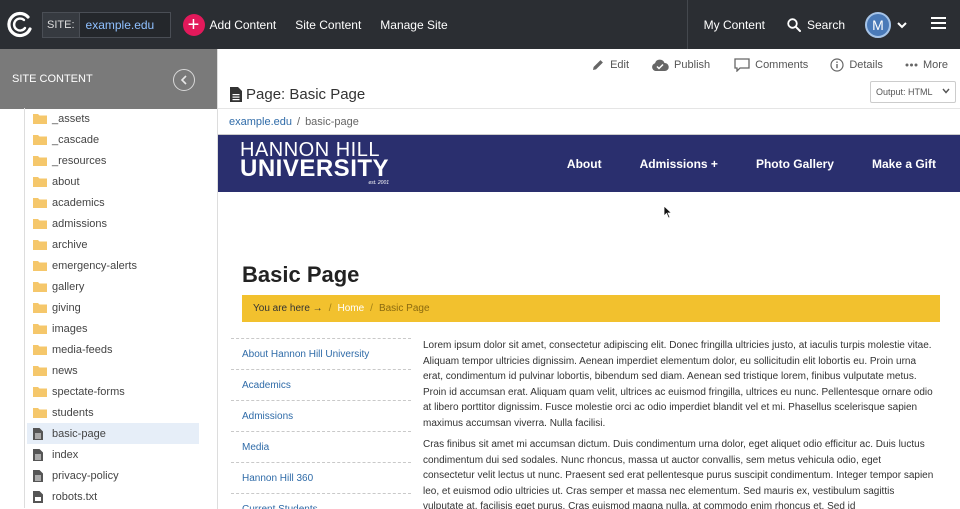 The image size is (960, 509). I want to click on sidebar-item-label: index, so click(65, 454).